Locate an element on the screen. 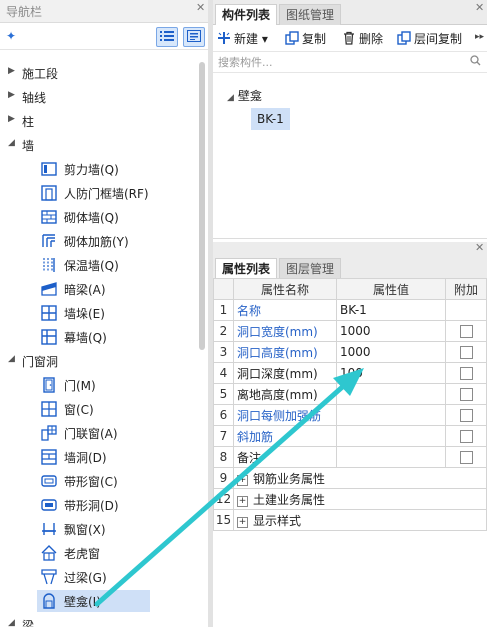 Image resolution: width=487 pixels, height=627 pixels. nav-item: 人防门框墙(RF) is located at coordinates (98, 193).